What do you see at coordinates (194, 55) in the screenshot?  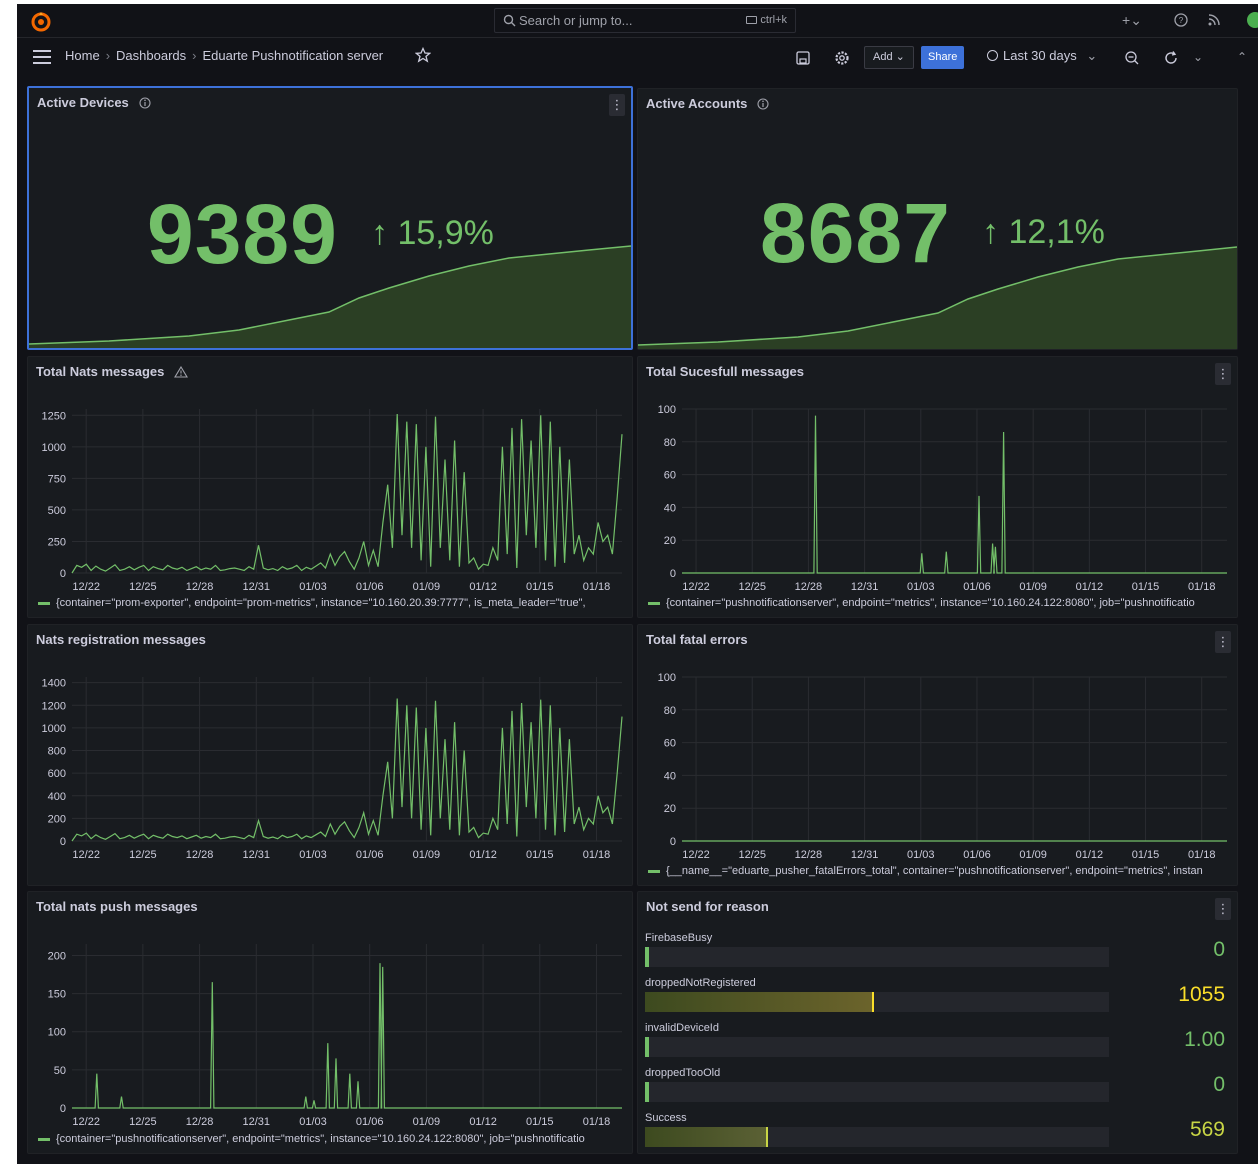 I see `chevron-right-icon: ›` at bounding box center [194, 55].